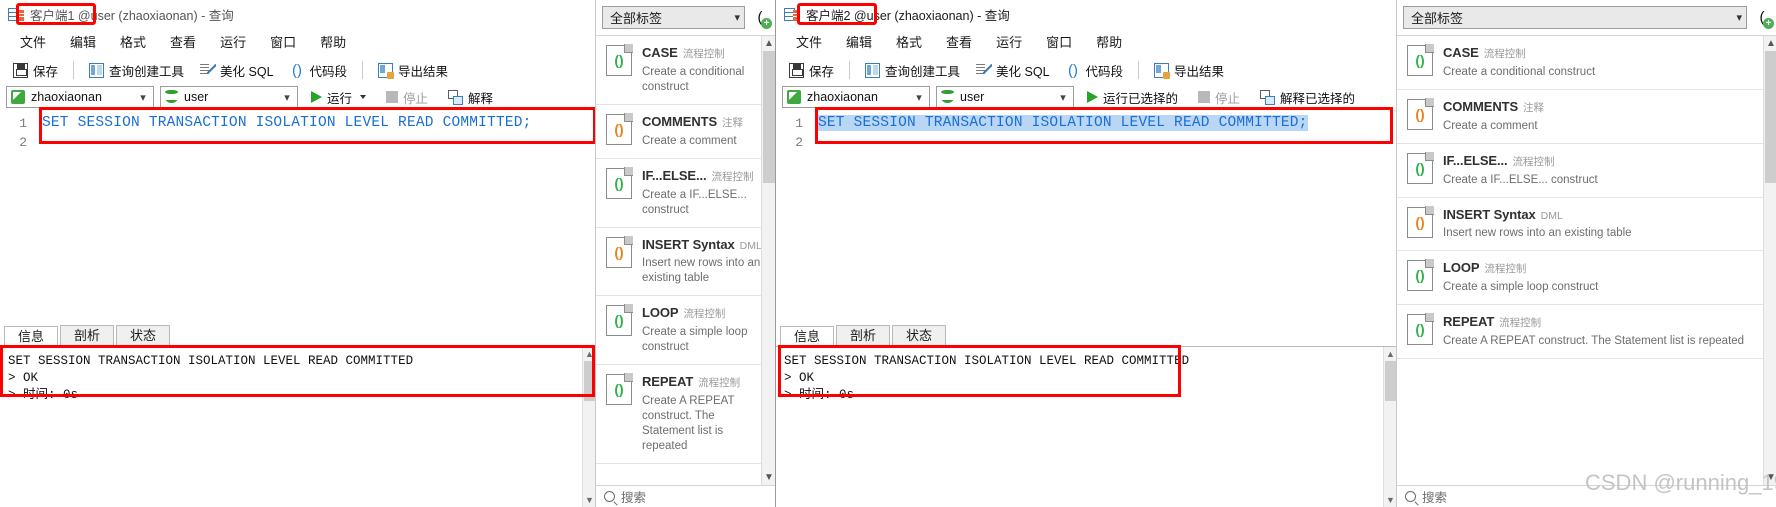 Image resolution: width=1776 pixels, height=507 pixels. Describe the element at coordinates (660, 52) in the screenshot. I see `snippet-title: CASE` at that location.